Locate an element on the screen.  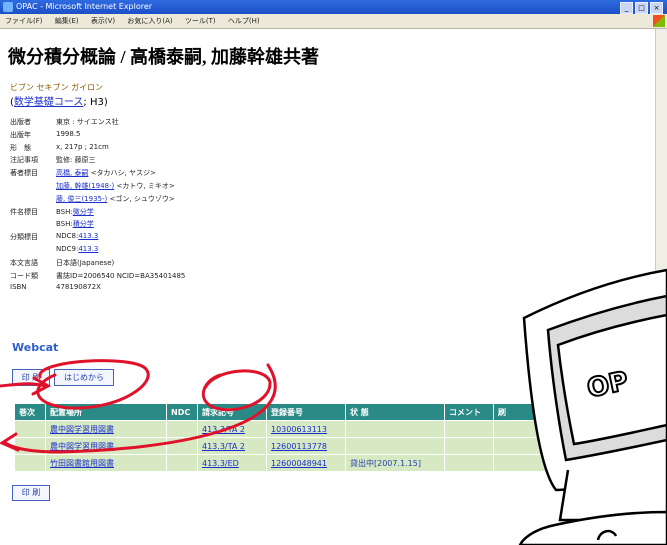
col-printing: 刷 is located at coordinates (573, 412).